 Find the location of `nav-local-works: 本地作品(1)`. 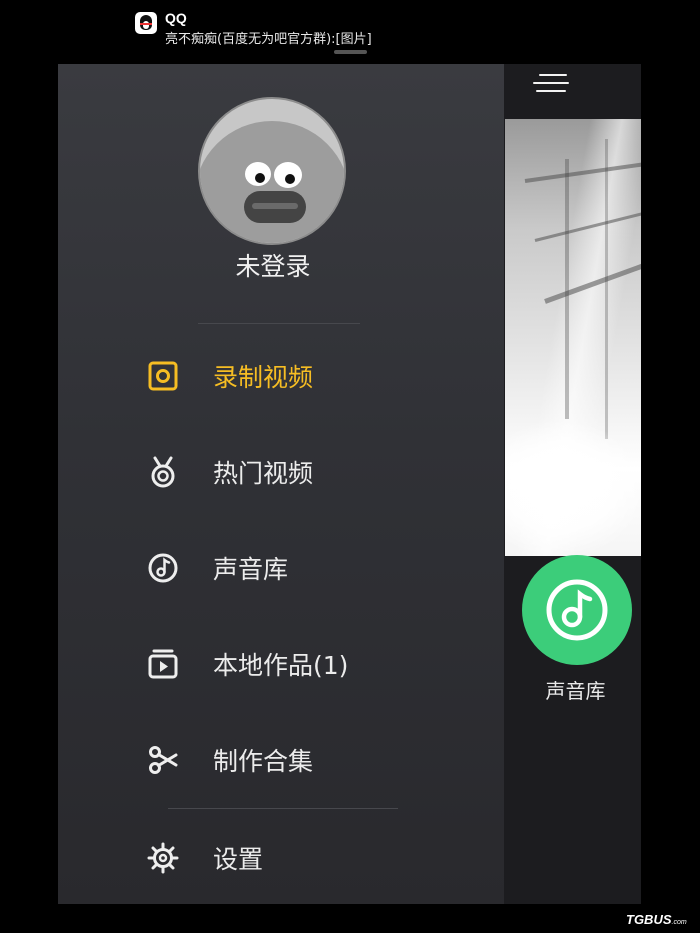

nav-local-works: 本地作品(1) is located at coordinates (281, 662).